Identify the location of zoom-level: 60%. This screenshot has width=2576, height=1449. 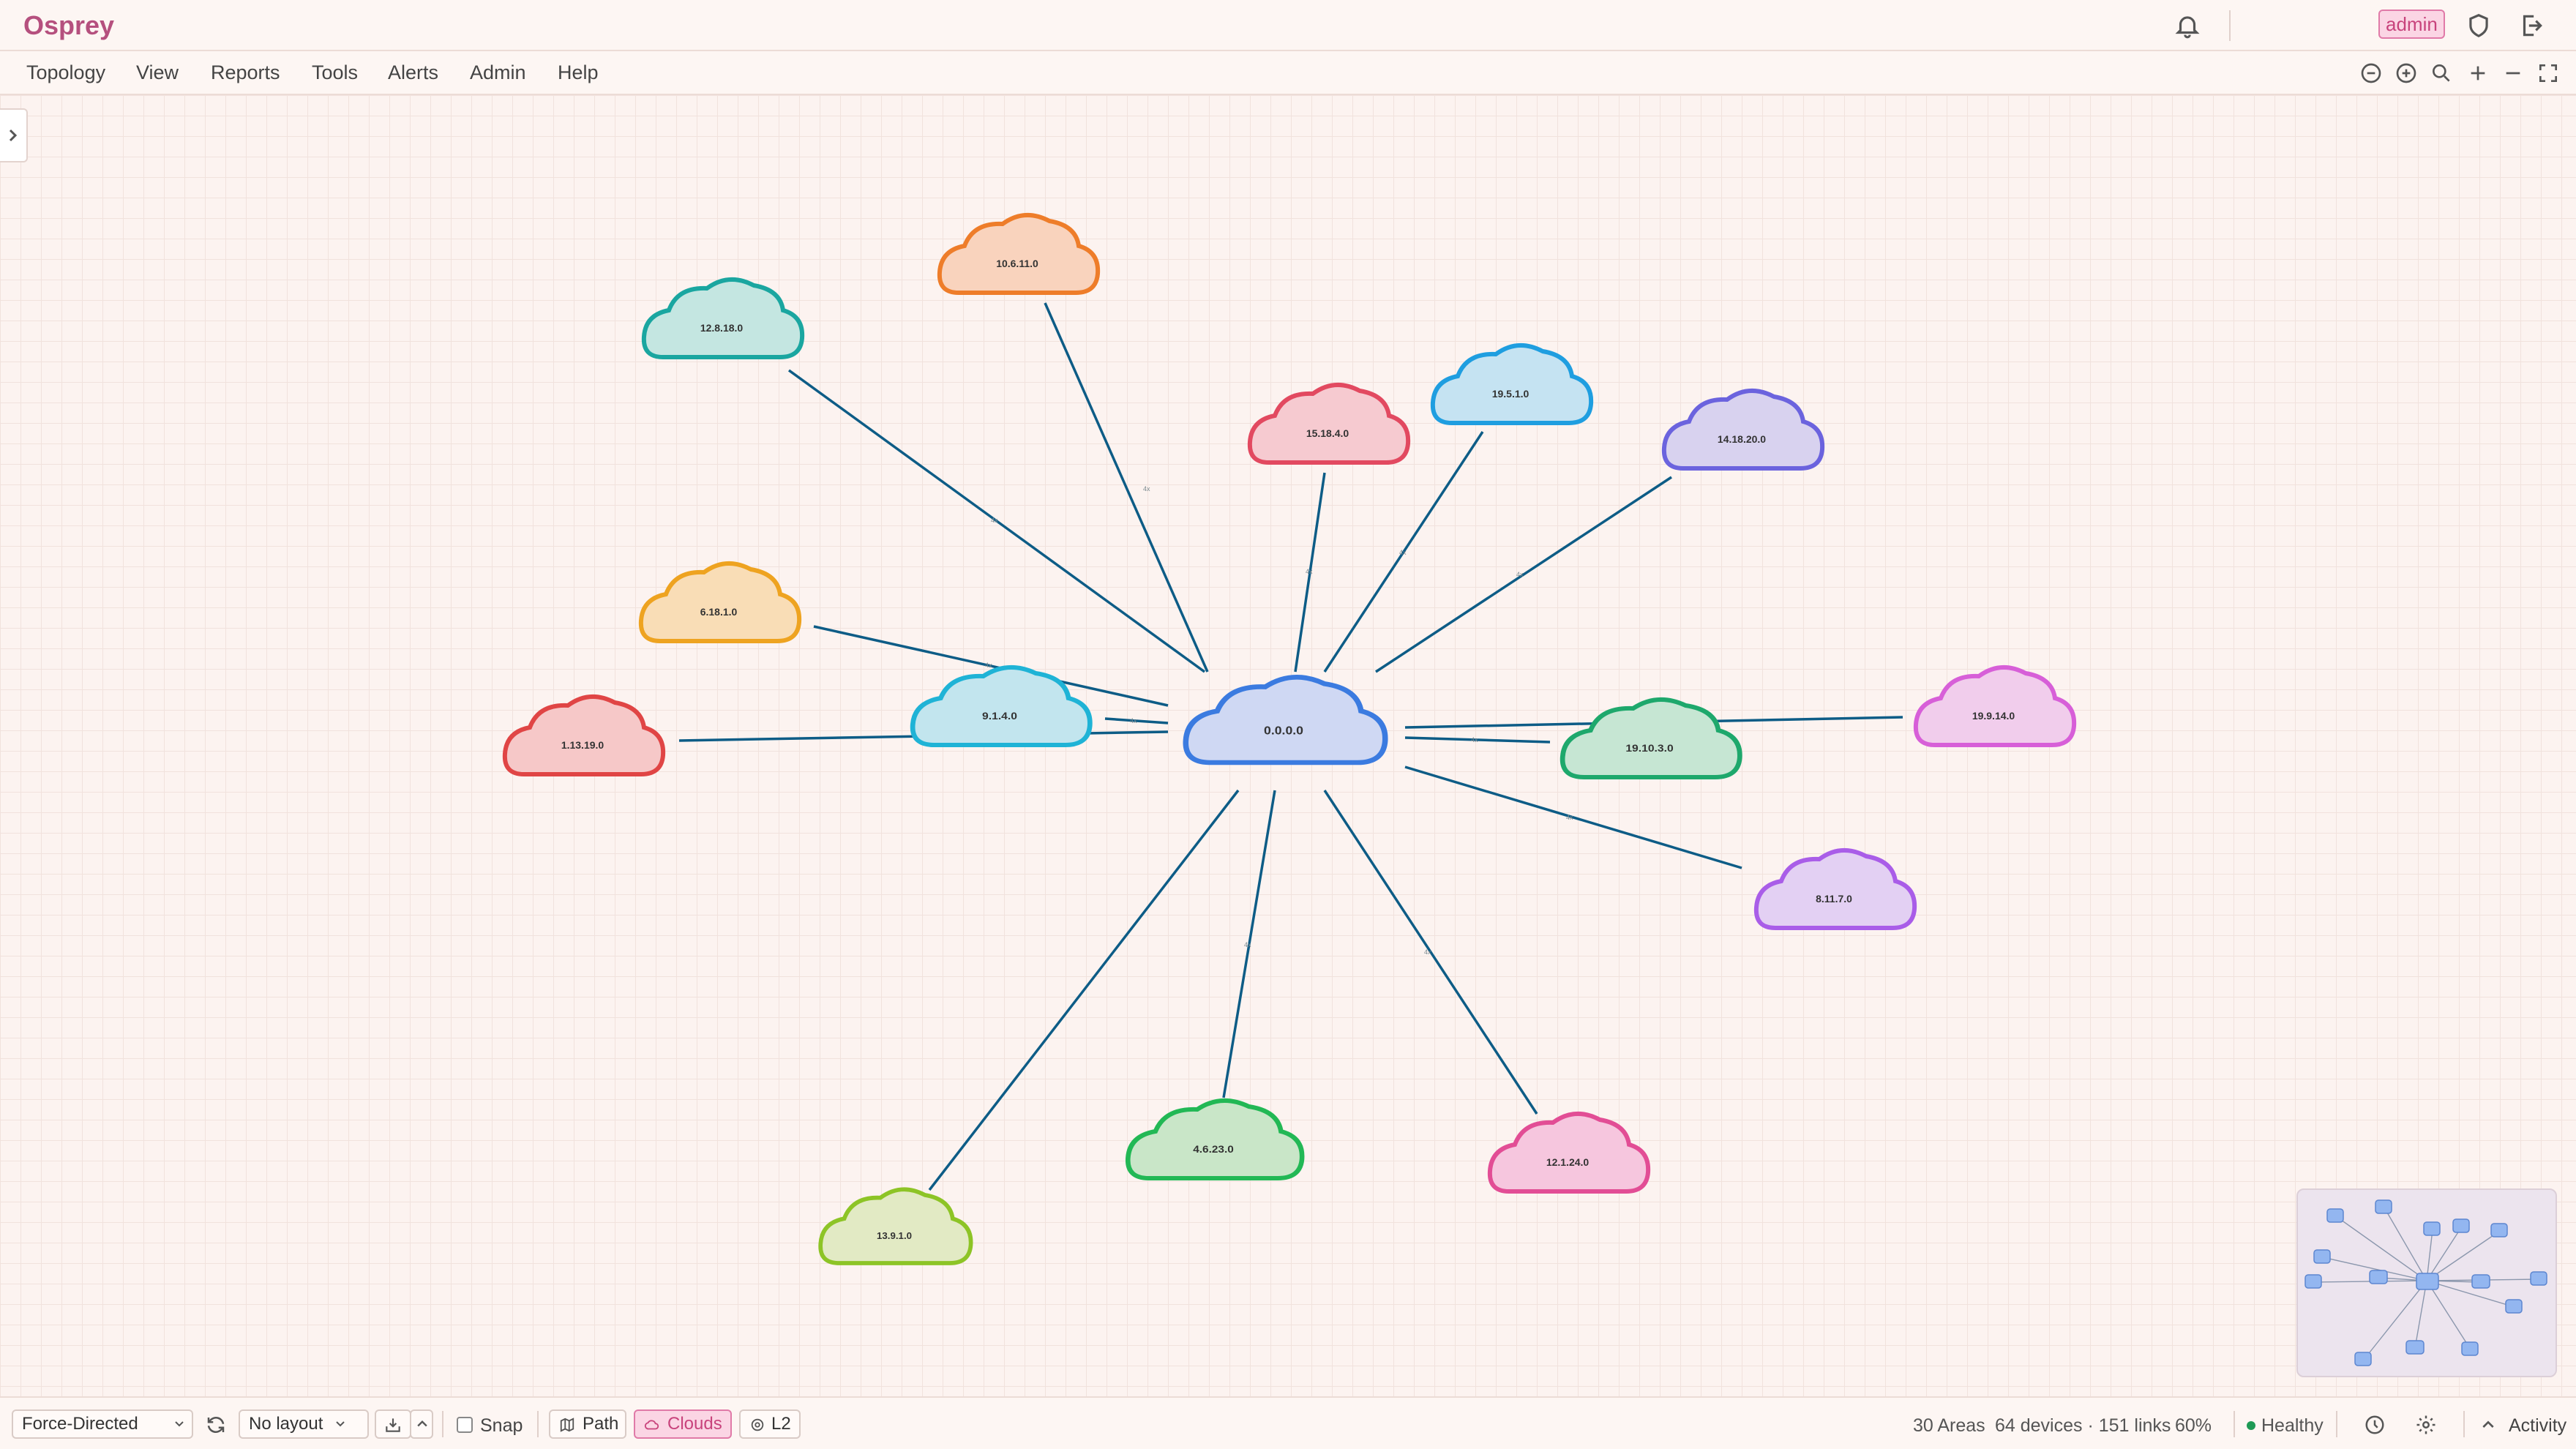
(2193, 1425).